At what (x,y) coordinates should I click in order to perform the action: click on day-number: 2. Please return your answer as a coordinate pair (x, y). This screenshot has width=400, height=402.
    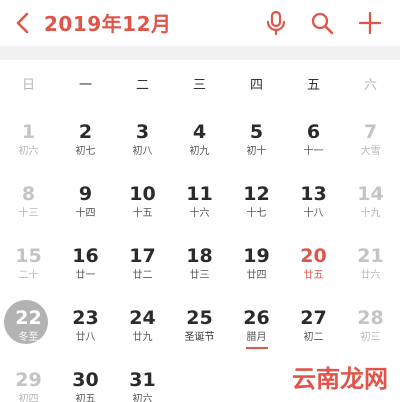
    Looking at the image, I should click on (85, 132).